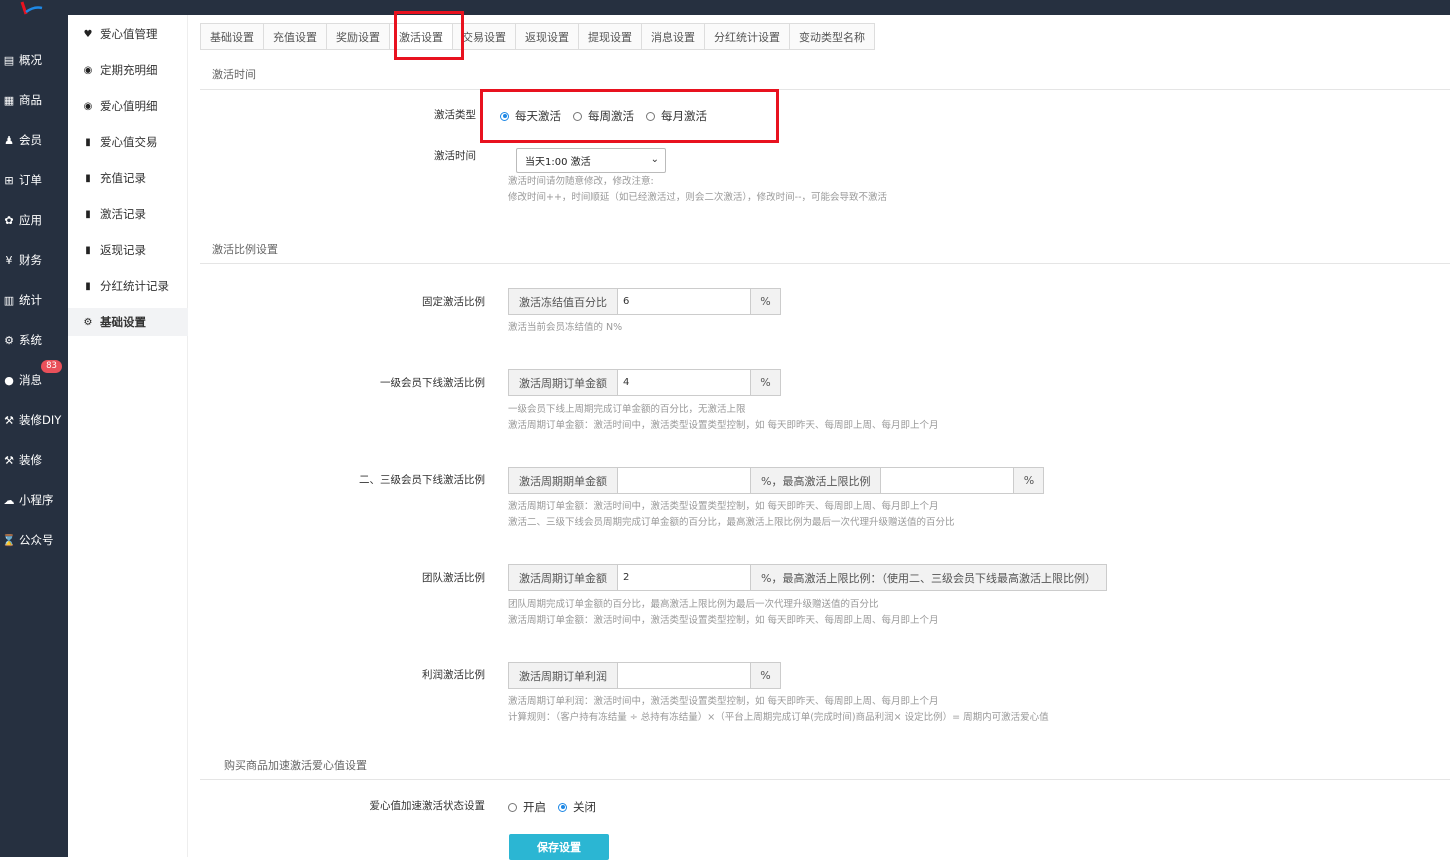 The image size is (1450, 860). I want to click on level1-ratio-addon: 激活周期订单金额, so click(563, 382).